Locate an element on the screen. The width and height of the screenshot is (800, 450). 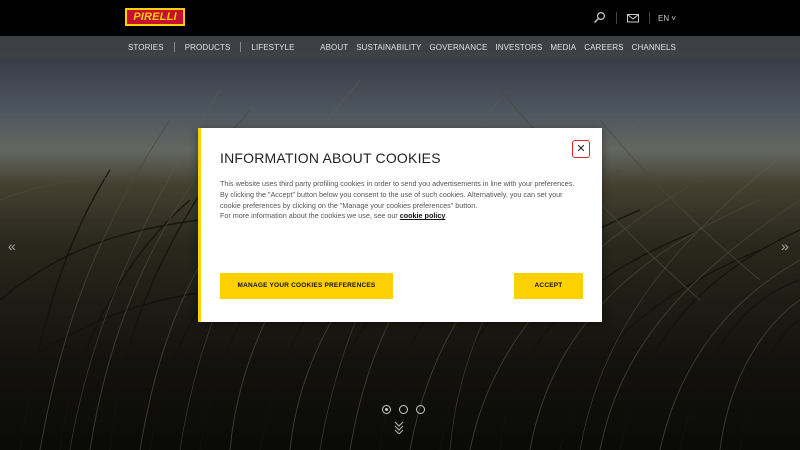
nav-item-products: PRODUCTS is located at coordinates (208, 47).